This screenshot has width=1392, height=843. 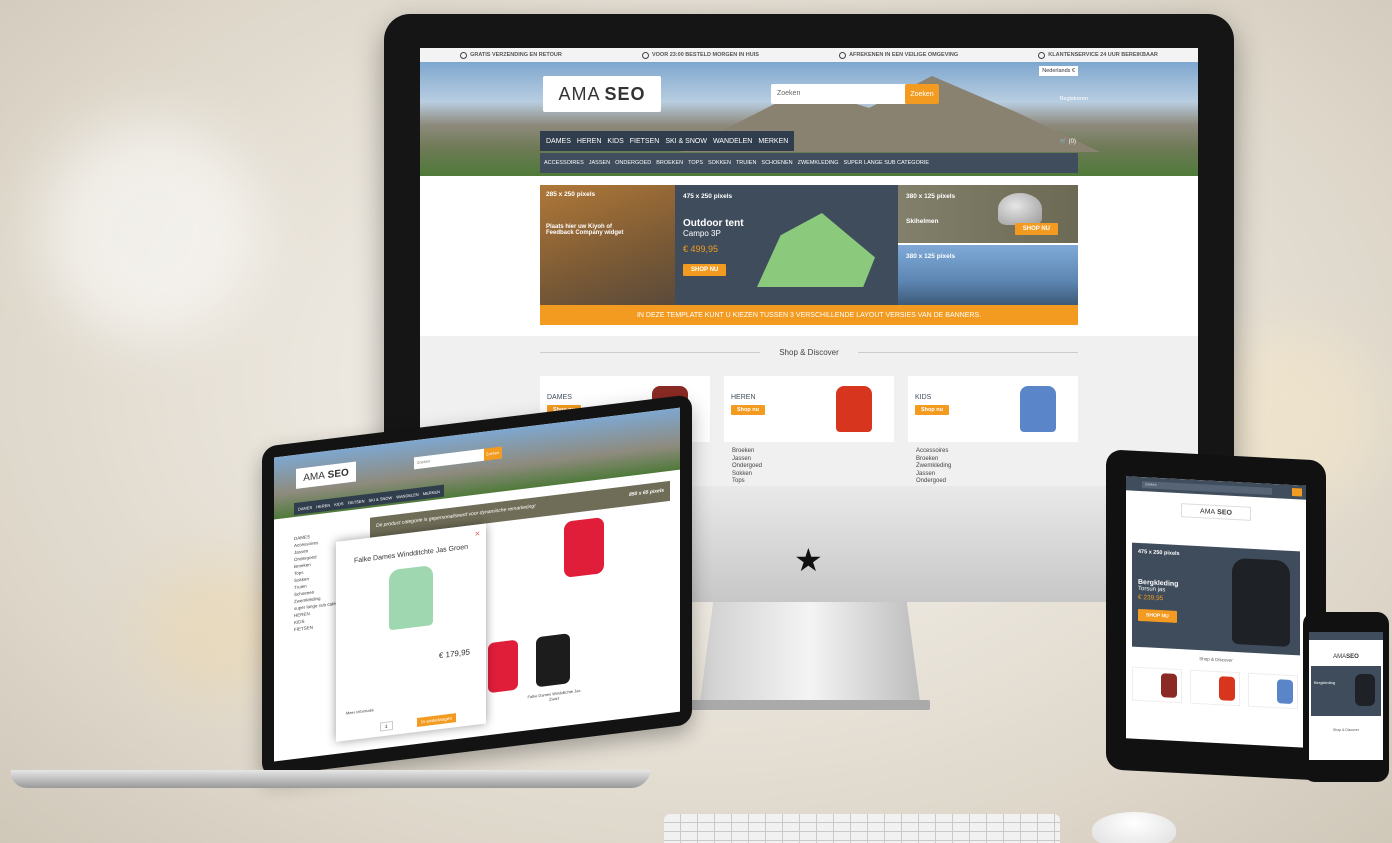 I want to click on check-circle-icon, so click(x=464, y=55).